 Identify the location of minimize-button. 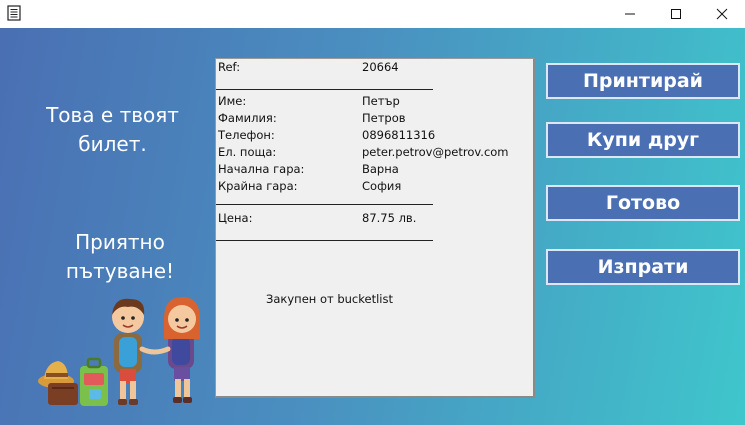
(630, 14).